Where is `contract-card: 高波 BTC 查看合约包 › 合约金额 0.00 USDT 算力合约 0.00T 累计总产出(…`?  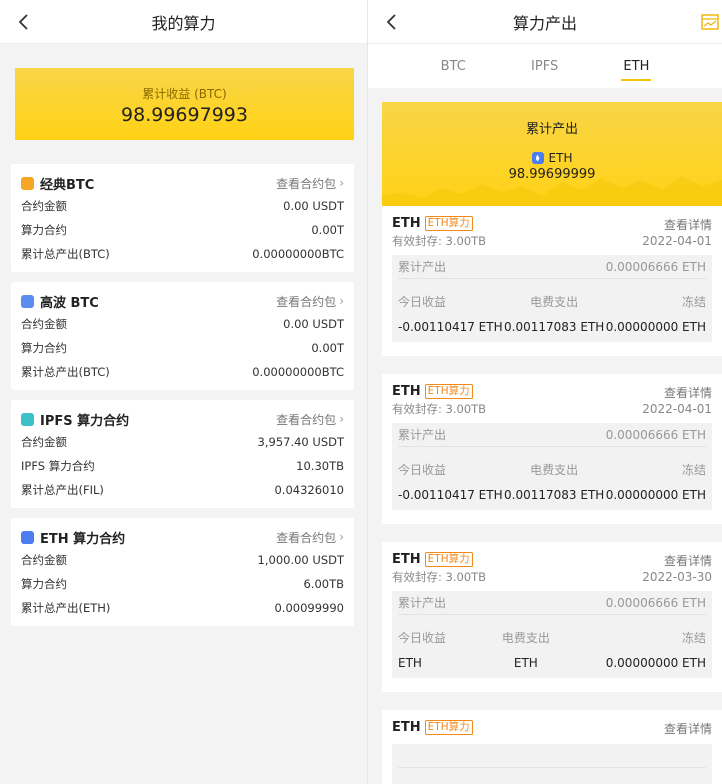 contract-card: 高波 BTC 查看合约包 › 合约金额 0.00 USDT 算力合约 0.00T 累计总产出(… is located at coordinates (182, 336).